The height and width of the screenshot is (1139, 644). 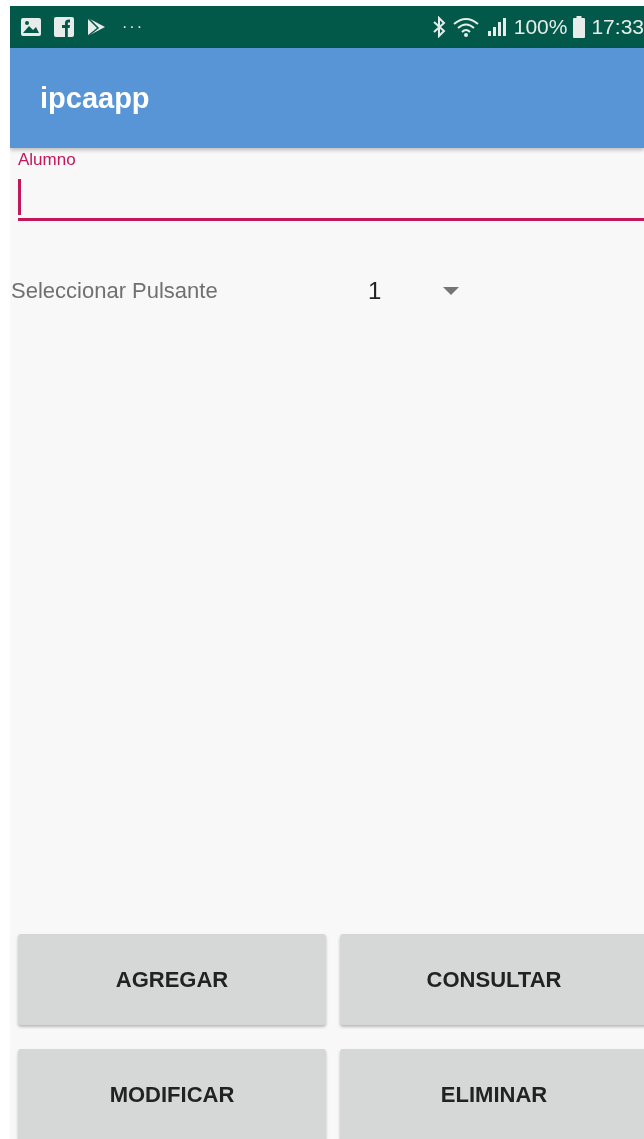 I want to click on bluetooth-icon, so click(x=438, y=27).